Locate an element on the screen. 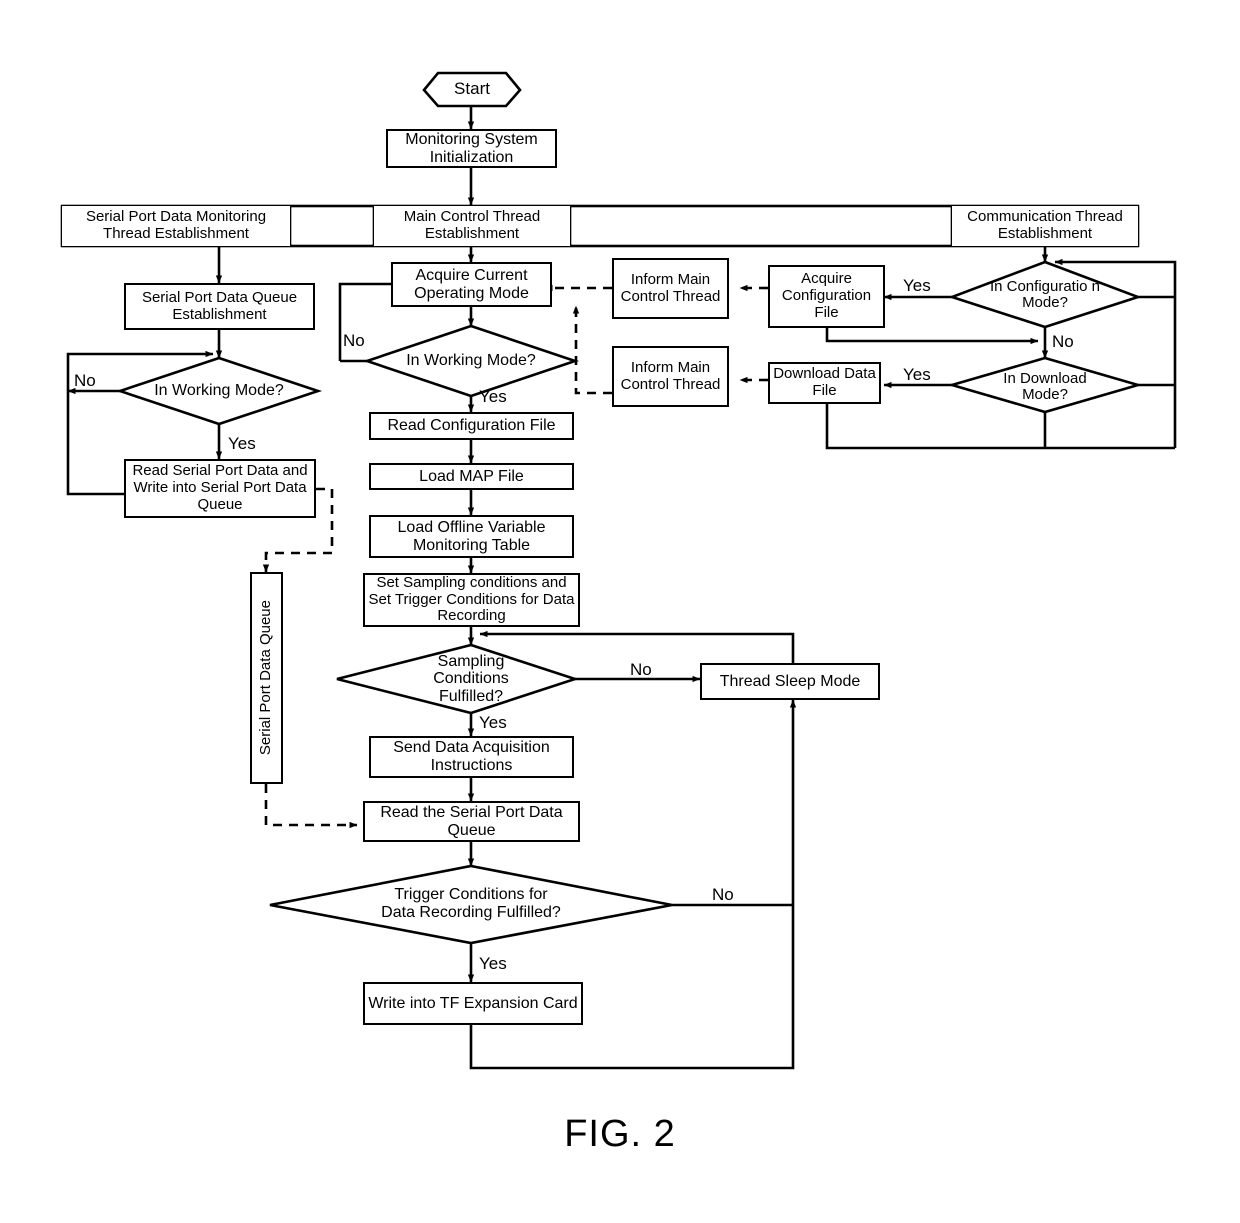 The image size is (1240, 1223). edge-label-left-no: No is located at coordinates (85, 380).